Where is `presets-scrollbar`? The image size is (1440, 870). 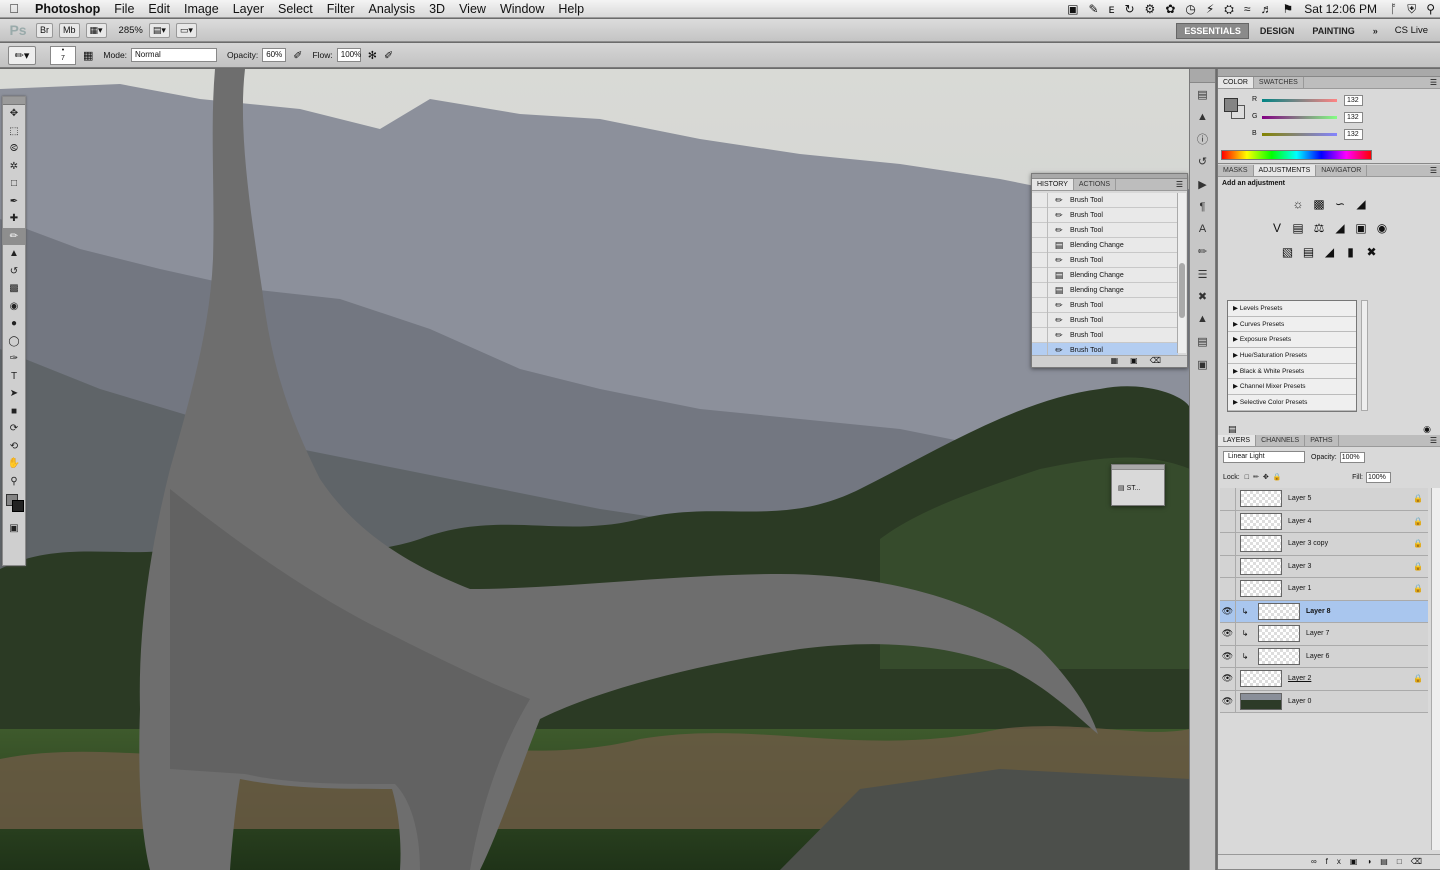 presets-scrollbar is located at coordinates (1364, 355).